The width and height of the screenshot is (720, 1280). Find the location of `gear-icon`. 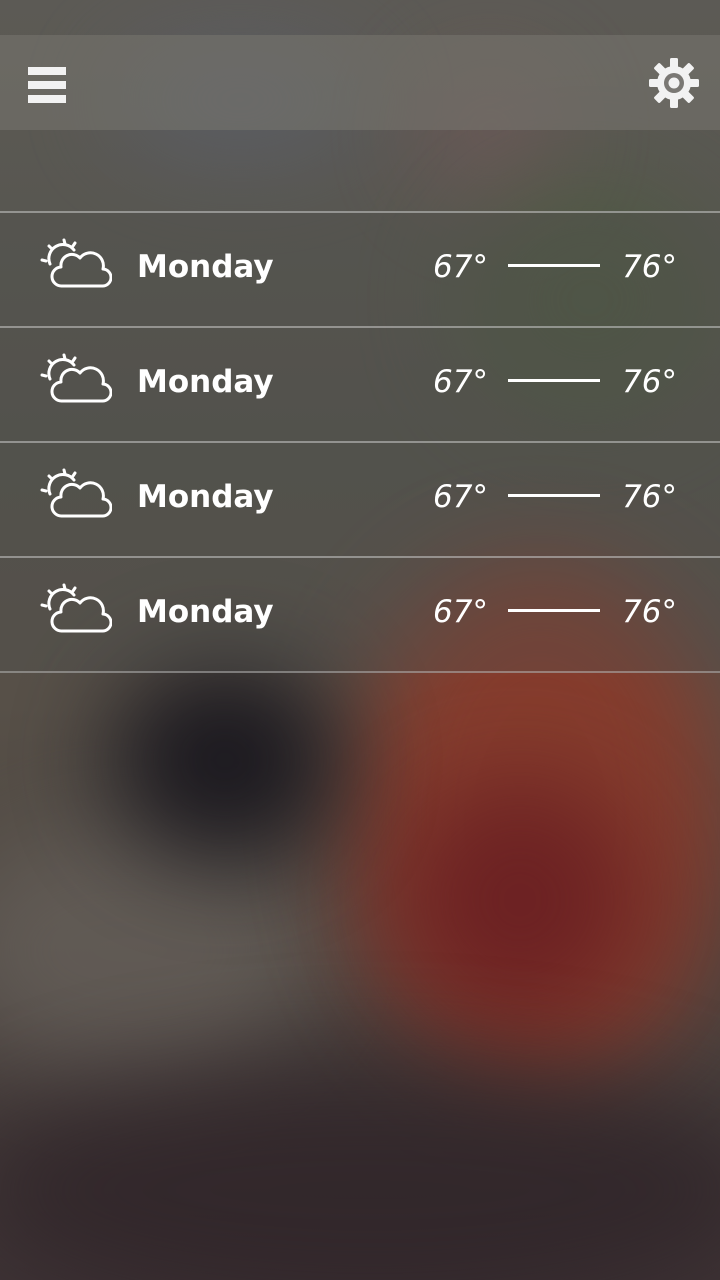

gear-icon is located at coordinates (674, 83).